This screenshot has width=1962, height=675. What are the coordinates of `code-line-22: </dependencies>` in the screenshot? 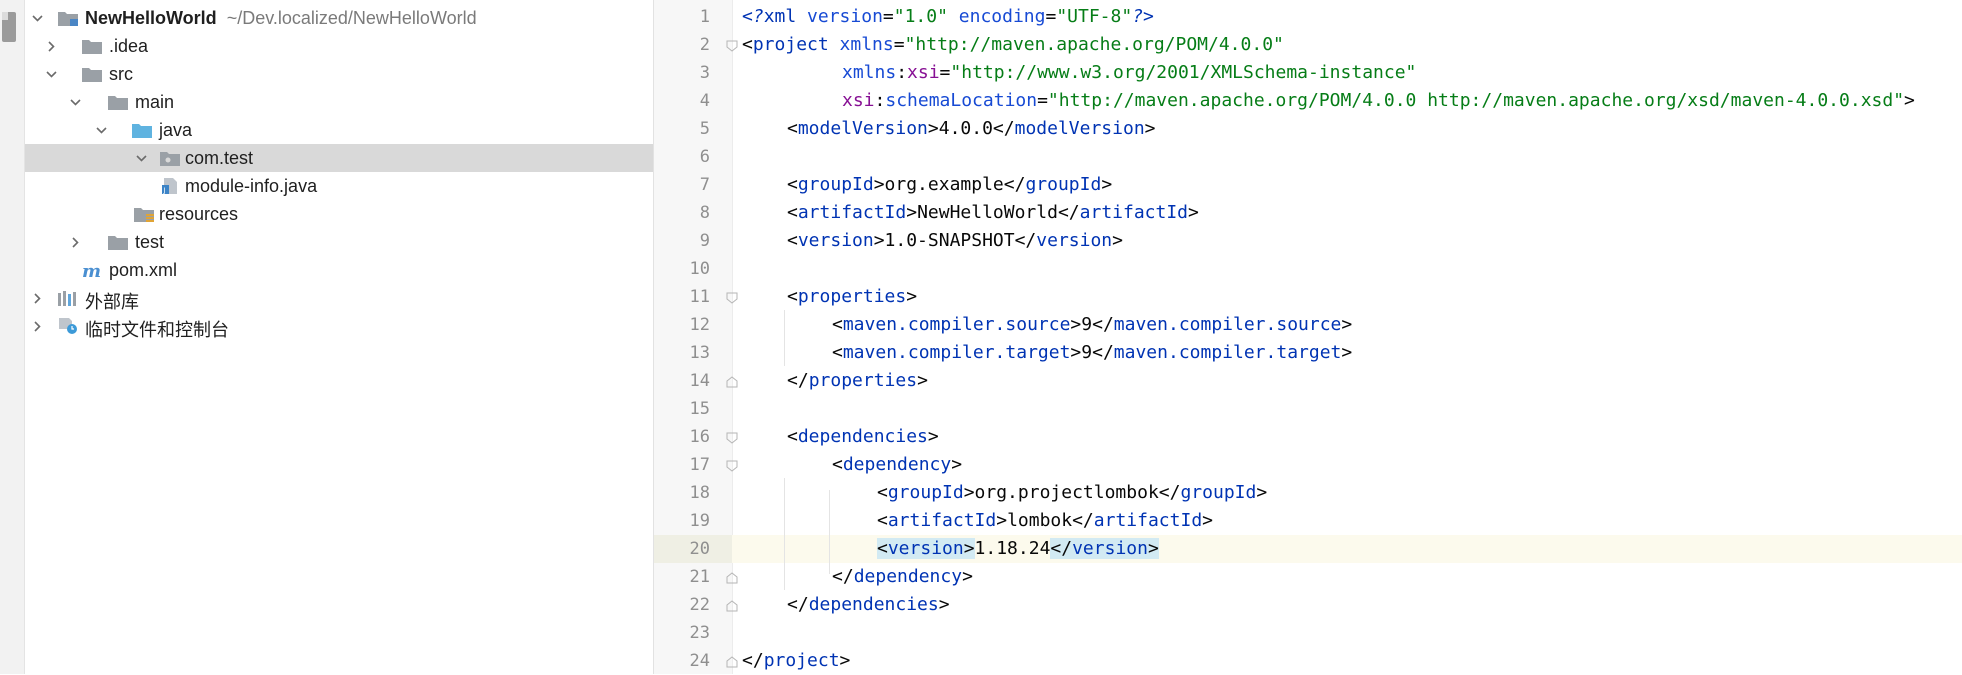 It's located at (868, 604).